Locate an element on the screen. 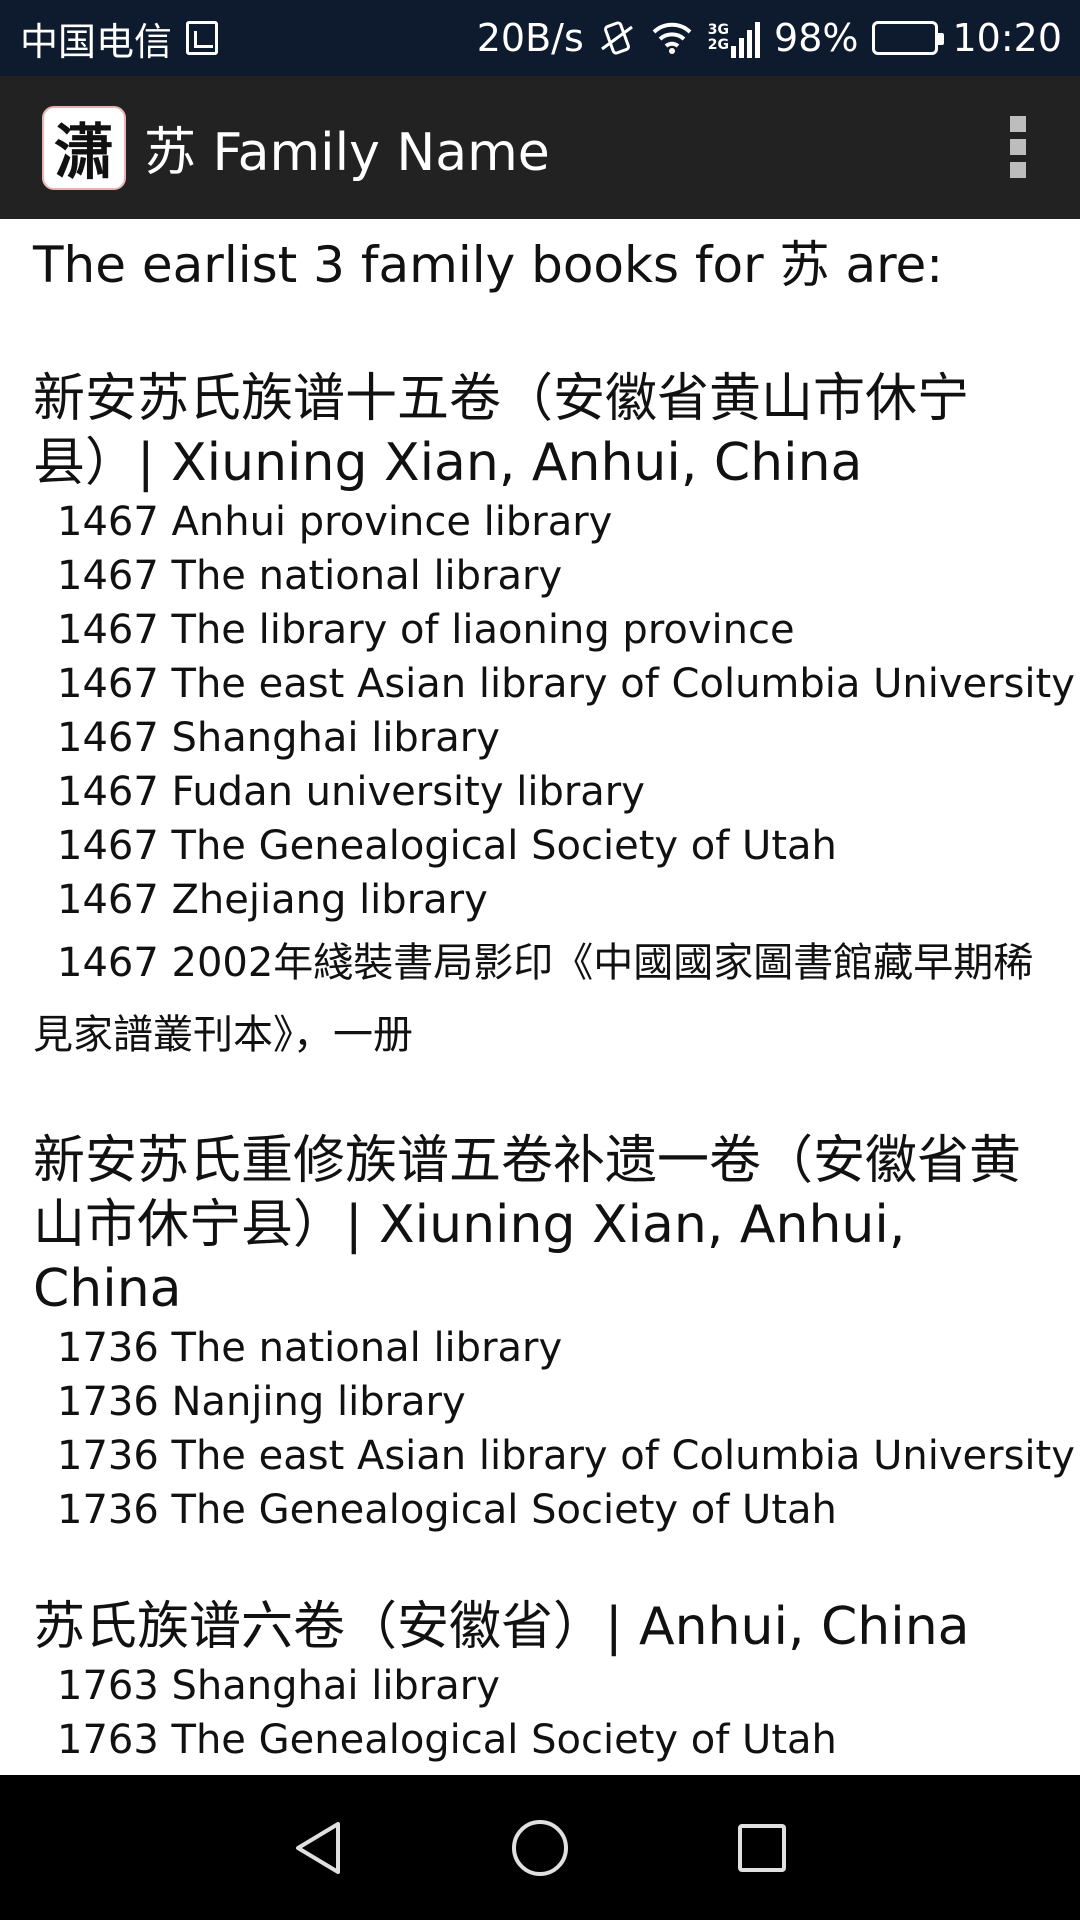  network-type: 3G 2G is located at coordinates (718, 38).